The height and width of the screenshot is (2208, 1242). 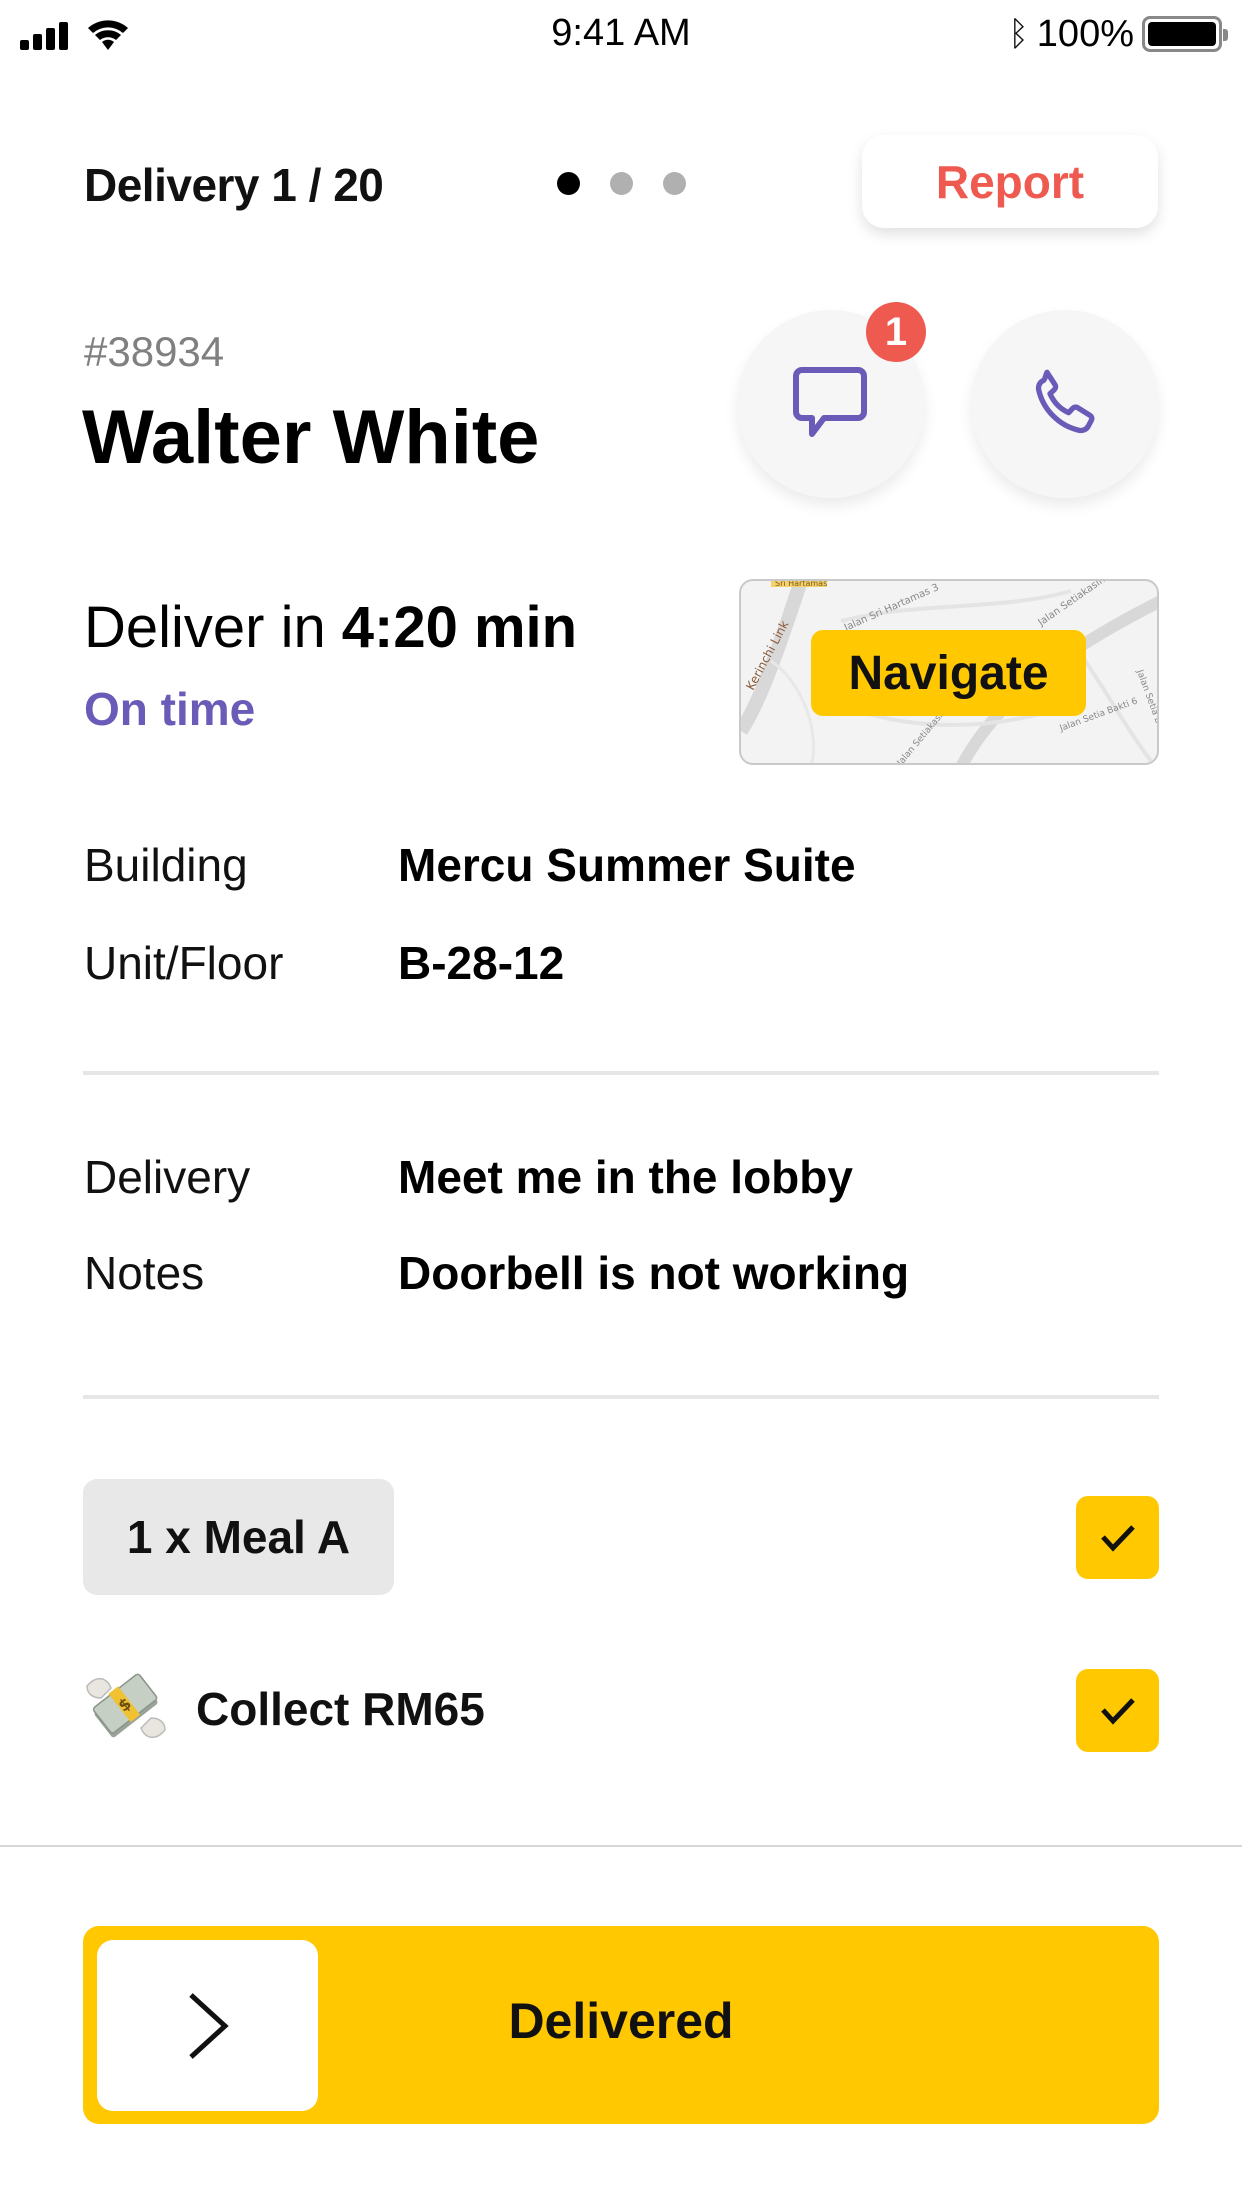 What do you see at coordinates (144, 1273) in the screenshot?
I see `notes-label-line2: Notes` at bounding box center [144, 1273].